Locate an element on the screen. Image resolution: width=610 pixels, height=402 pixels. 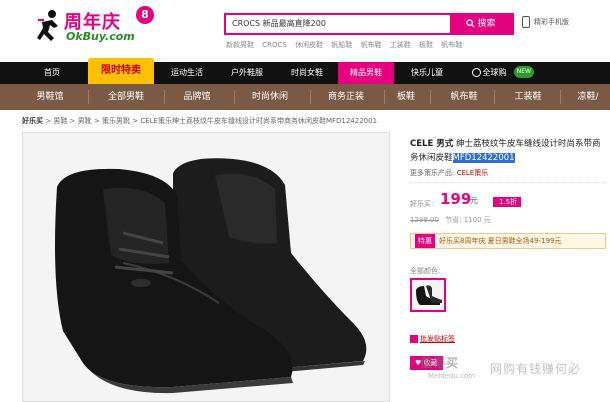
promo-tag: 特惠 is located at coordinates (425, 241).